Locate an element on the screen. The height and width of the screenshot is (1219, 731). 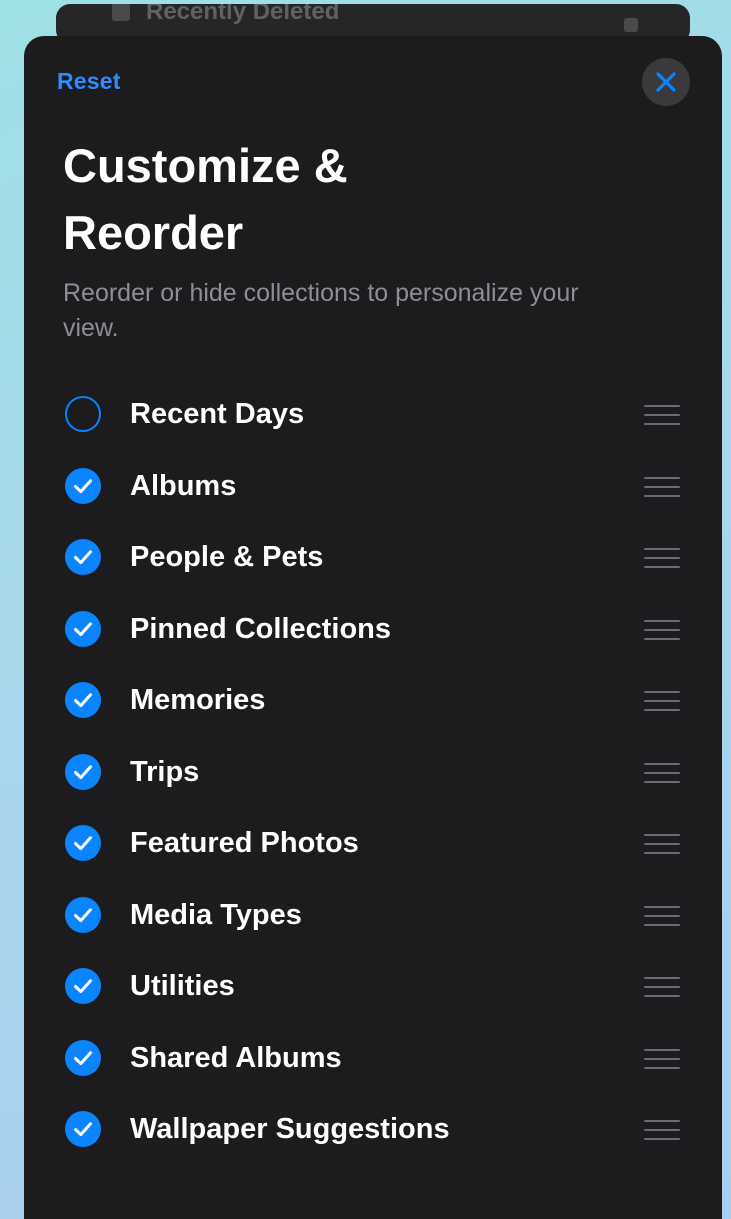
collection-row-utilities: Utilities is located at coordinates (373, 987).